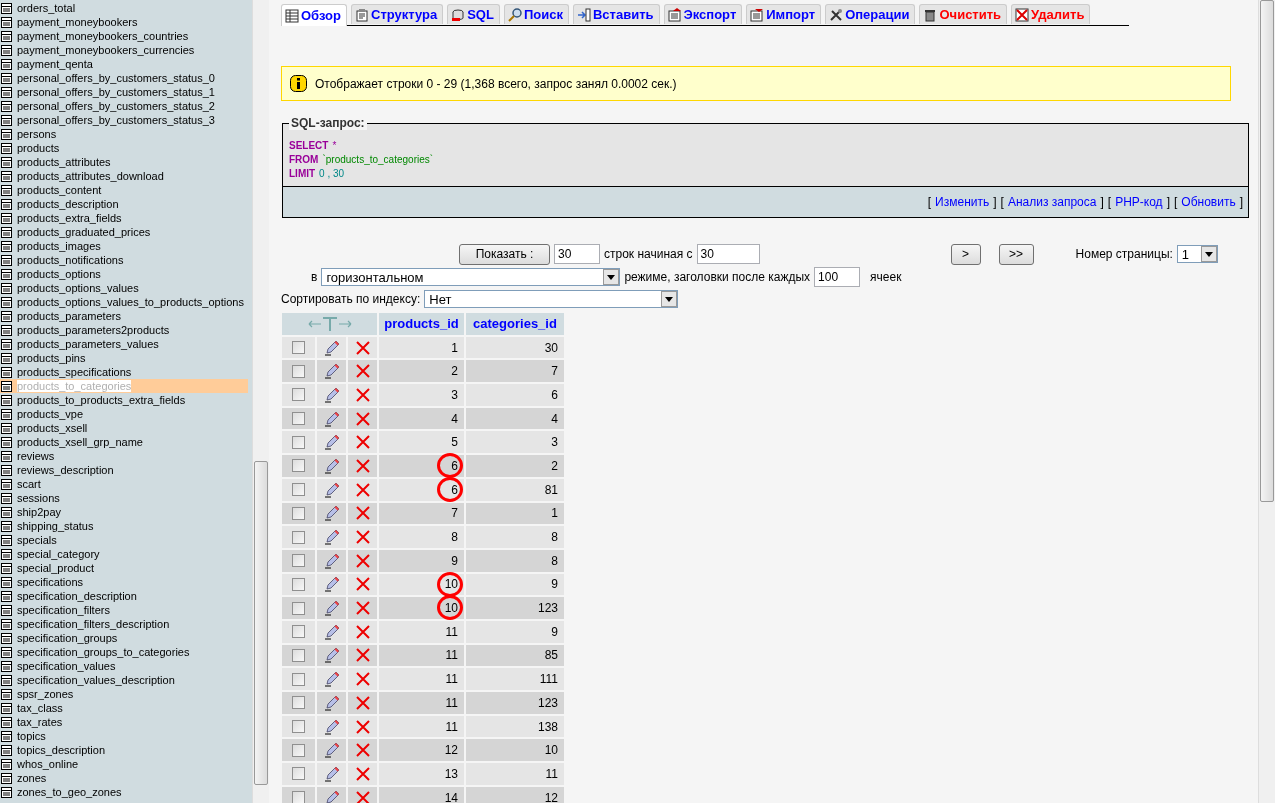  What do you see at coordinates (124, 400) in the screenshot?
I see `table-list-item: products_to_products_extra_fields` at bounding box center [124, 400].